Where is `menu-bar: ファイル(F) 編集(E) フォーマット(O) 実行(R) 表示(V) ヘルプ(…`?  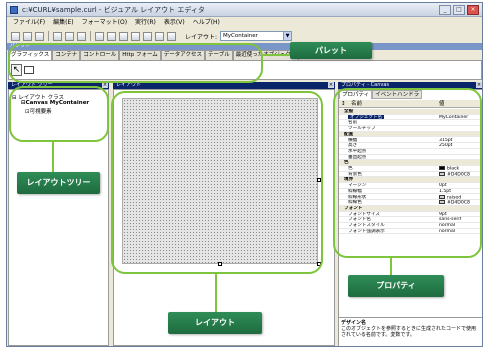 menu-bar: ファイル(F) 編集(E) フォーマット(O) 実行(R) 表示(V) ヘルプ(… is located at coordinates (244, 23).